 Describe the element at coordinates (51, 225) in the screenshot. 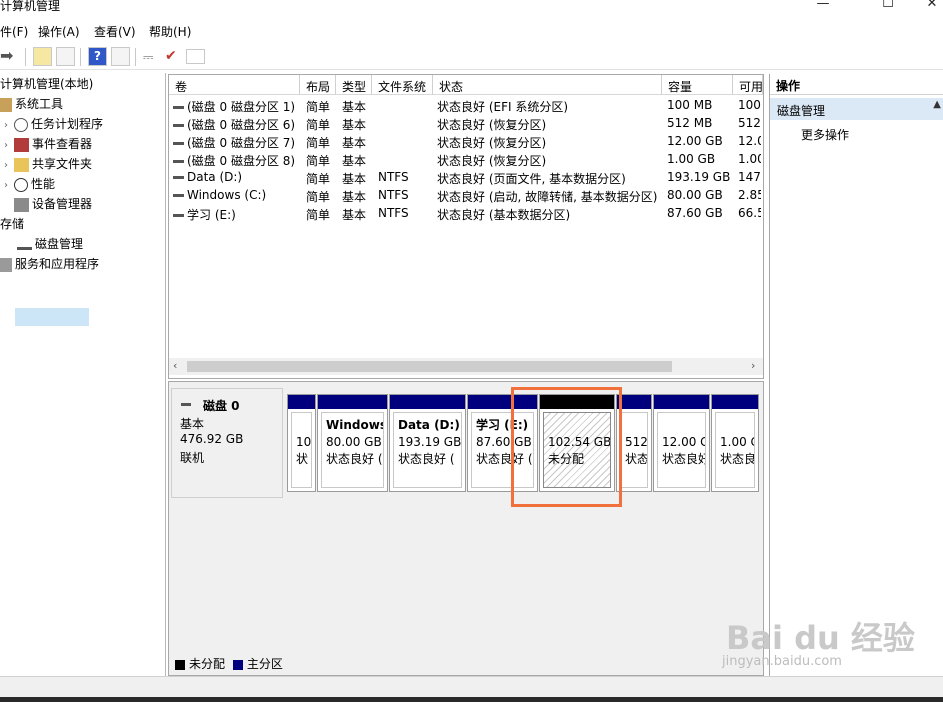

I see `tree-item-storage: 存储` at that location.